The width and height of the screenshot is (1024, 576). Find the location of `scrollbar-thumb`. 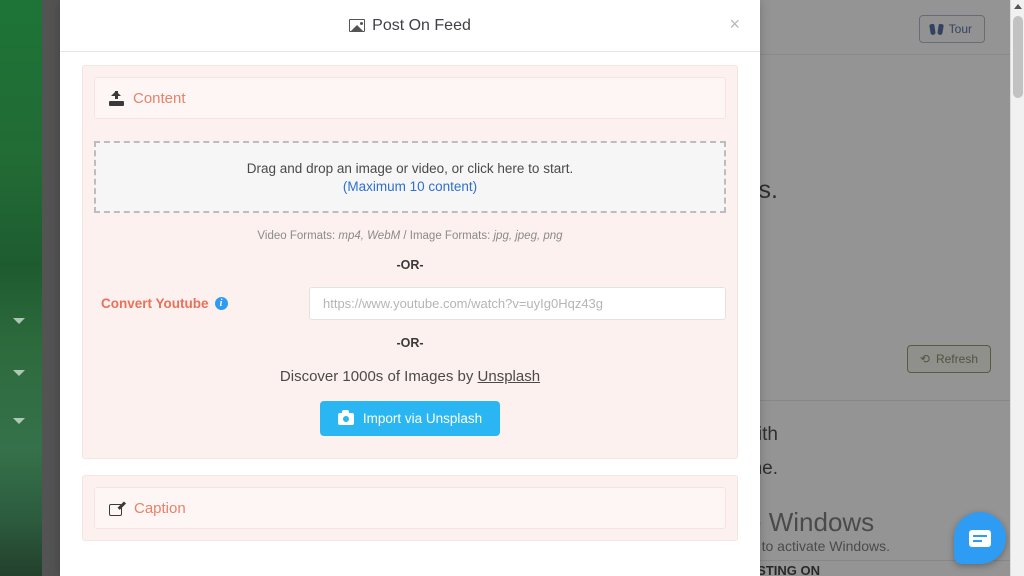

scrollbar-thumb is located at coordinates (1018, 57).